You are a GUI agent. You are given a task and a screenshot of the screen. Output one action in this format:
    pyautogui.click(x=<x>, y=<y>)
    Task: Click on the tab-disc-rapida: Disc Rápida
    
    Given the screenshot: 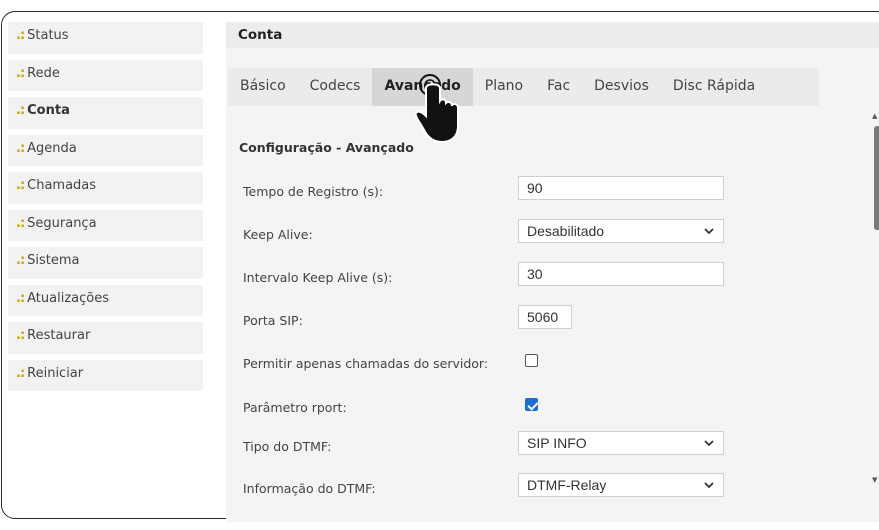 What is the action you would take?
    pyautogui.click(x=714, y=87)
    